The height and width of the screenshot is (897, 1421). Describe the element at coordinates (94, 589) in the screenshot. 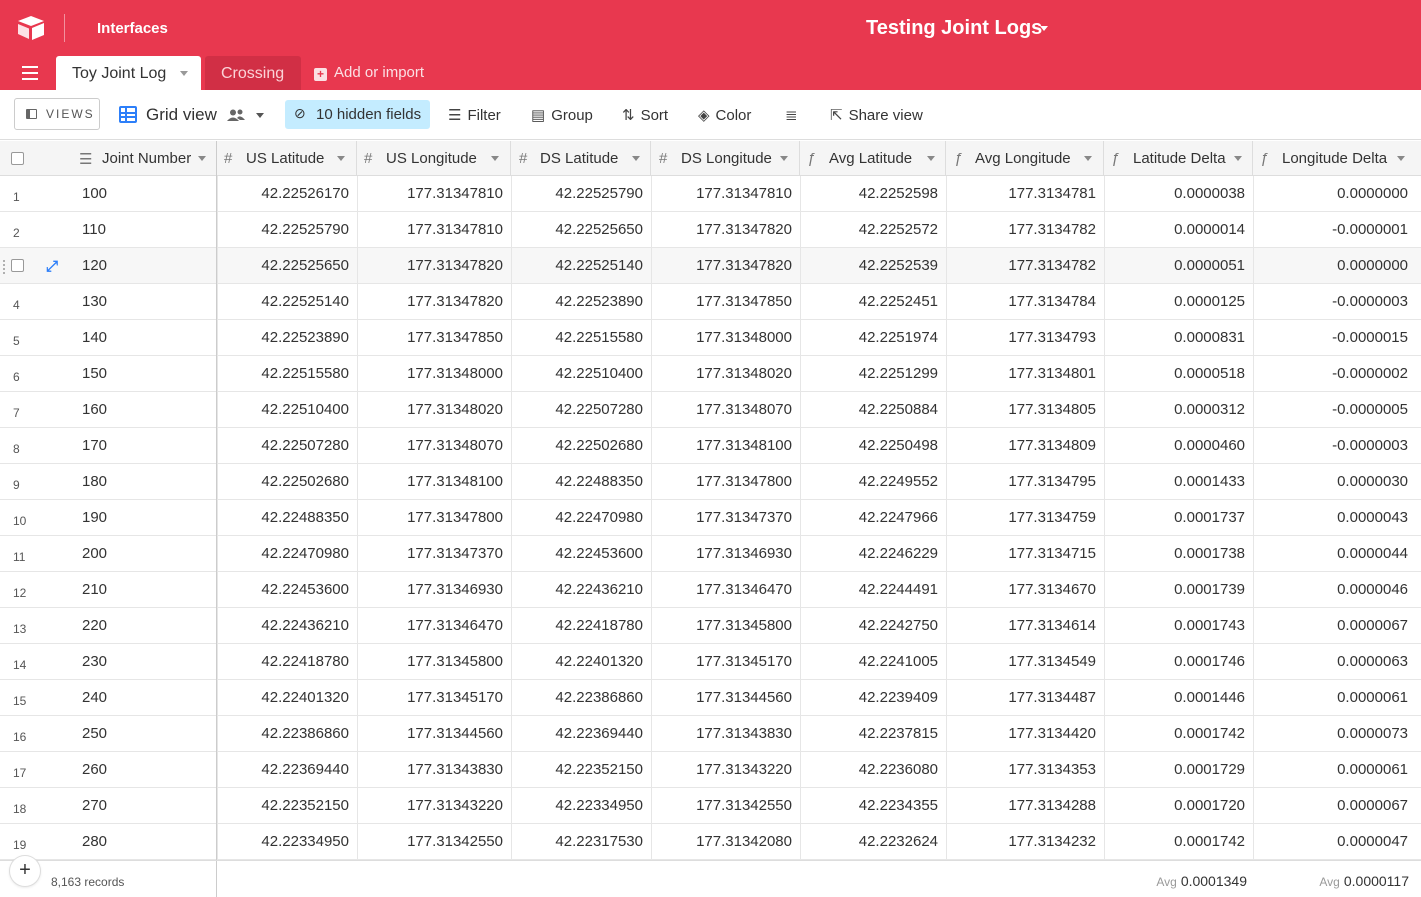

I see `cell-joint-number: 210` at that location.